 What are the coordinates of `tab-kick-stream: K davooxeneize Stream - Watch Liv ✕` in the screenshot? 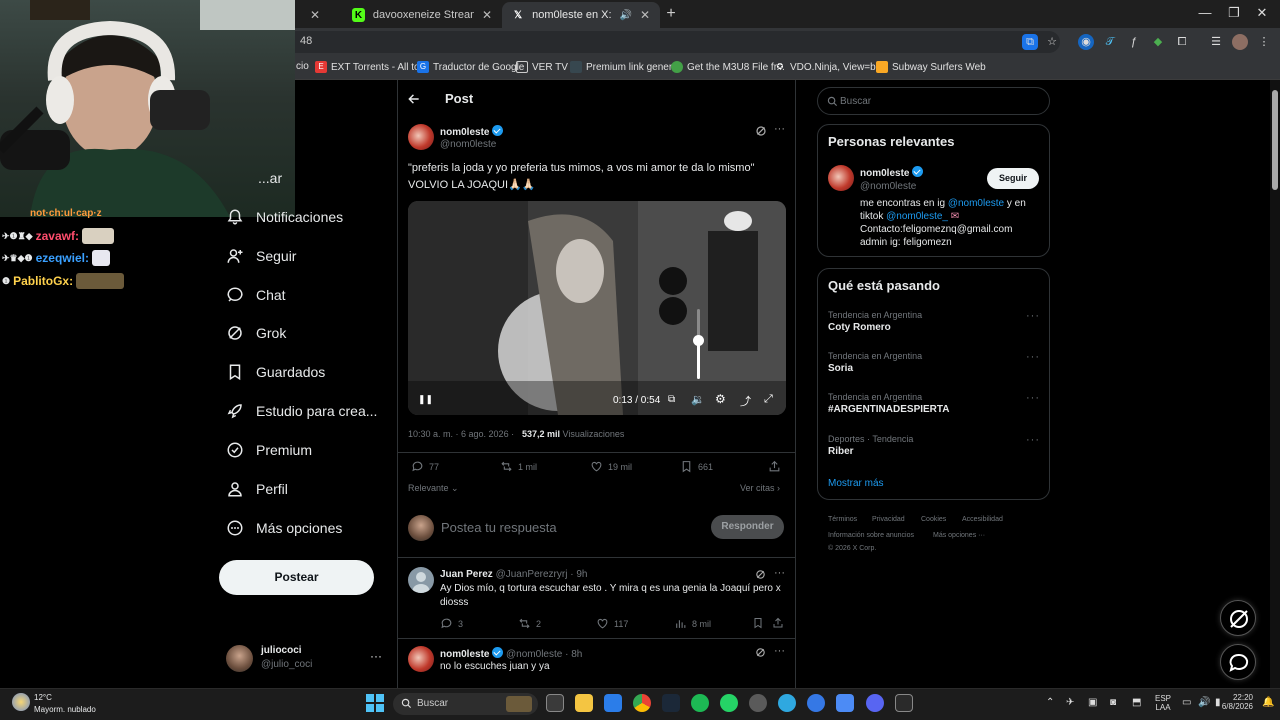 It's located at (422, 15).